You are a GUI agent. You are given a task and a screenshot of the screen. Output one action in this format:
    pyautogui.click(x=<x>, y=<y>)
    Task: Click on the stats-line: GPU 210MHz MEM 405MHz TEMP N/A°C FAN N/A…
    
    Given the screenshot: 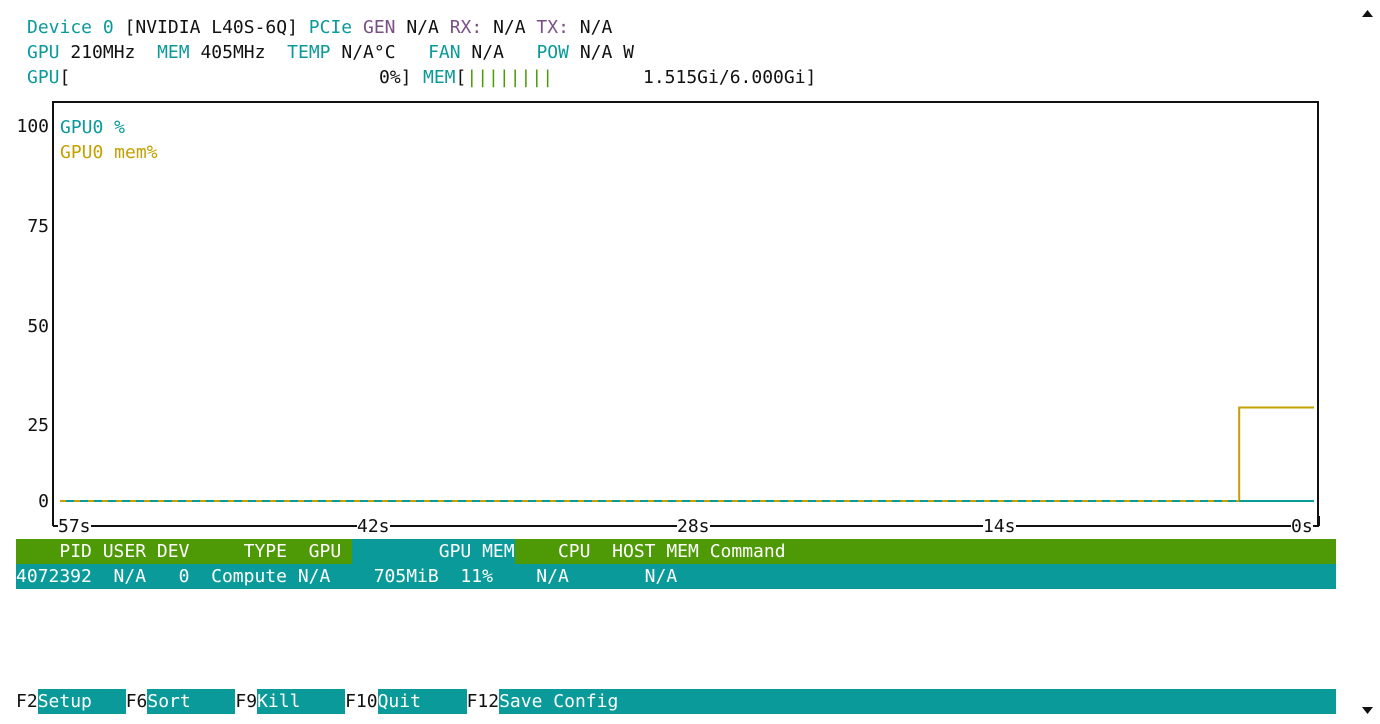 What is the action you would take?
    pyautogui.click(x=330, y=52)
    